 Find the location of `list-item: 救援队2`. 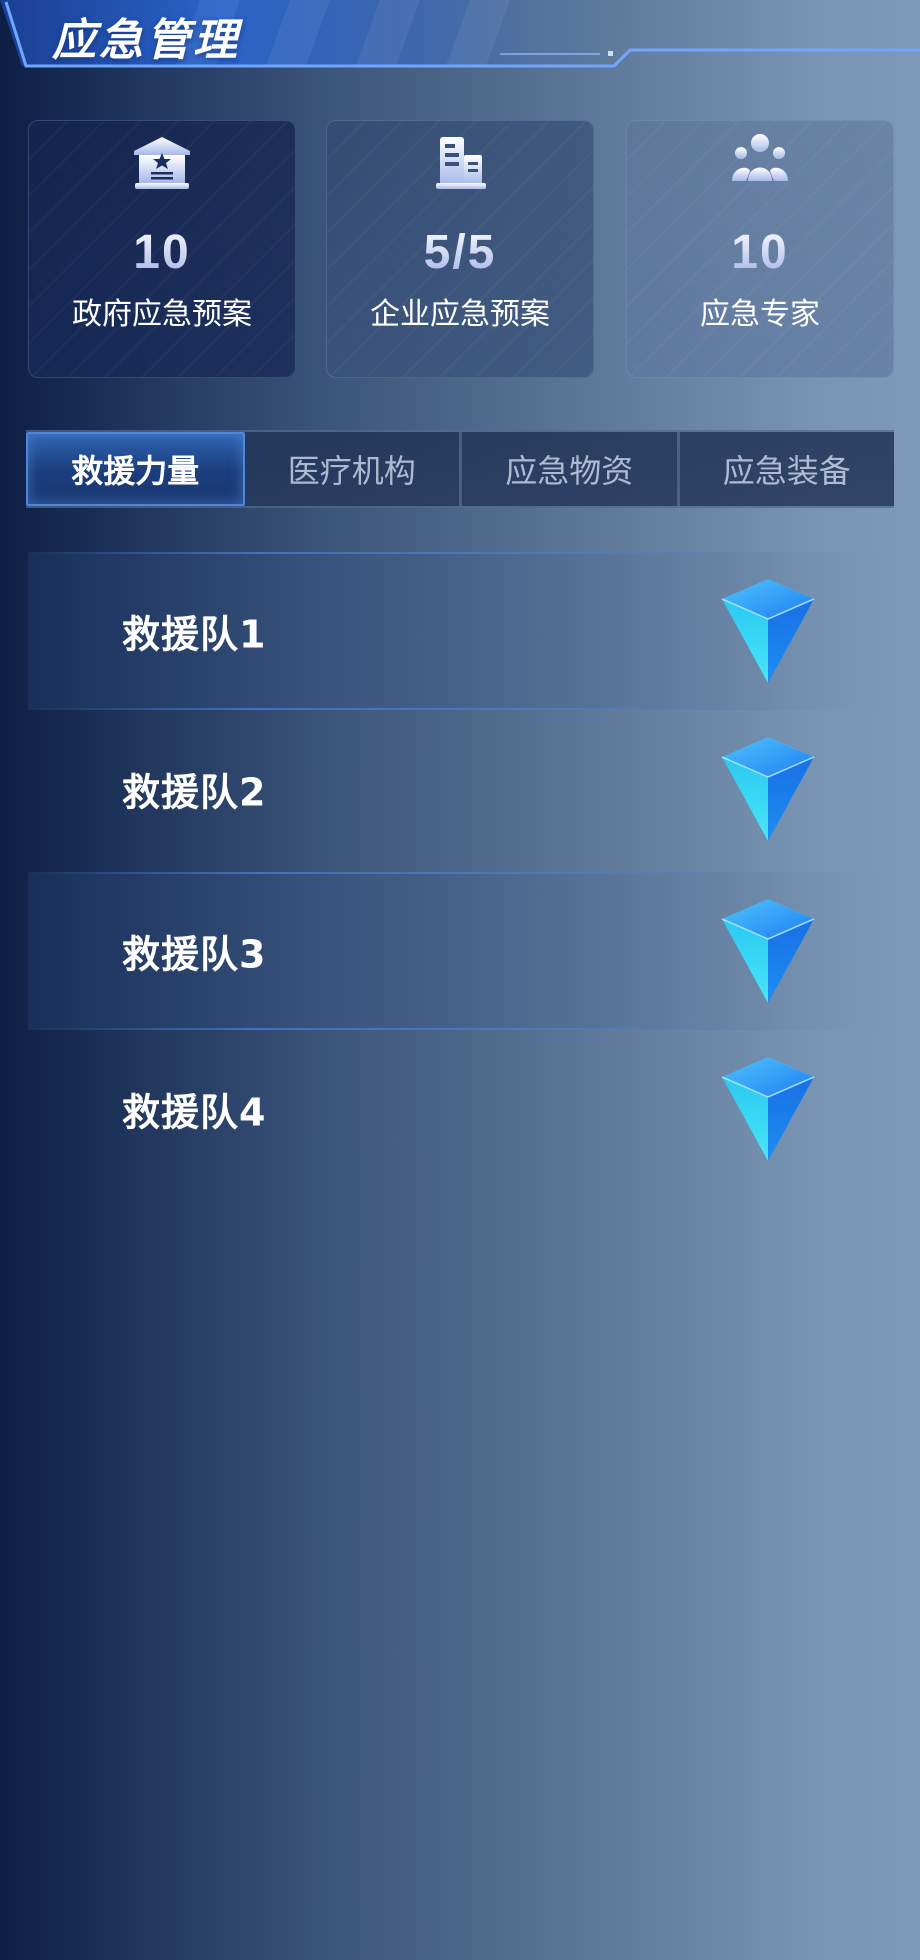

list-item: 救援队2 is located at coordinates (461, 789).